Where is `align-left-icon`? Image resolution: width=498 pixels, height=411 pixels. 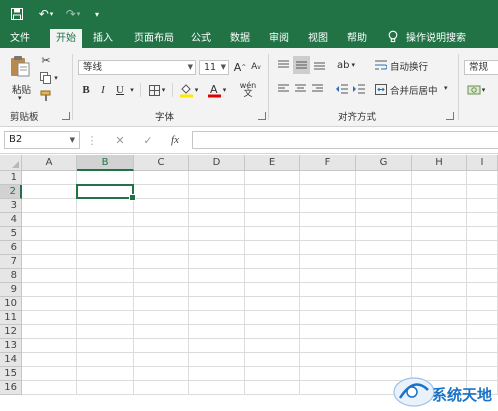
align-left-icon is located at coordinates (283, 89).